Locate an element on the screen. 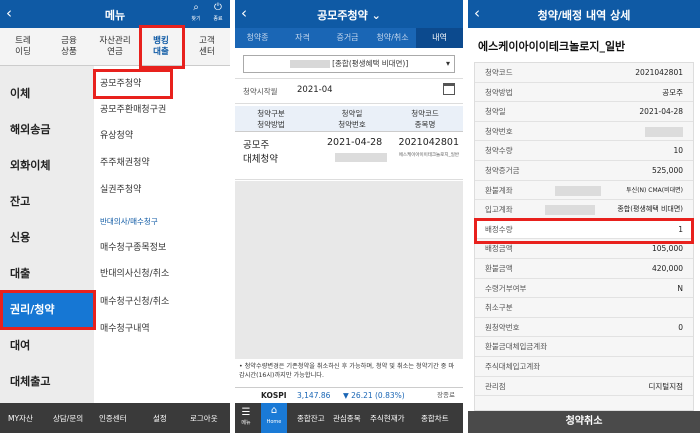  submenu-appraisal-apply: 매수청구신청/취소 is located at coordinates (162, 300).